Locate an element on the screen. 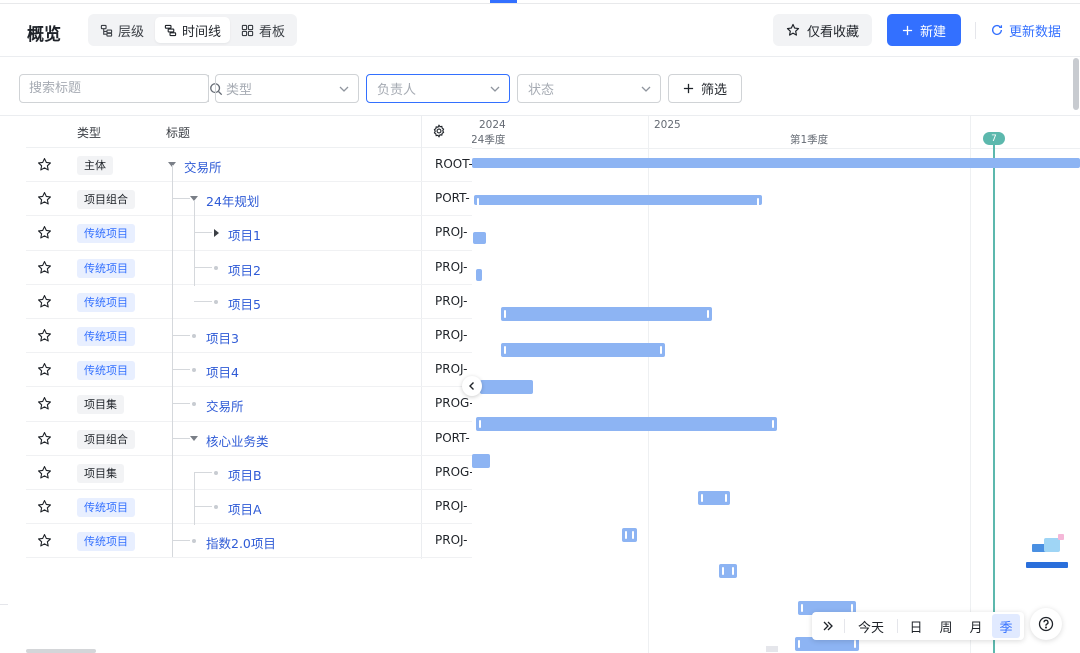 The height and width of the screenshot is (653, 1080). table-row: 传统项目 项目1 PROJ- is located at coordinates (249, 233).